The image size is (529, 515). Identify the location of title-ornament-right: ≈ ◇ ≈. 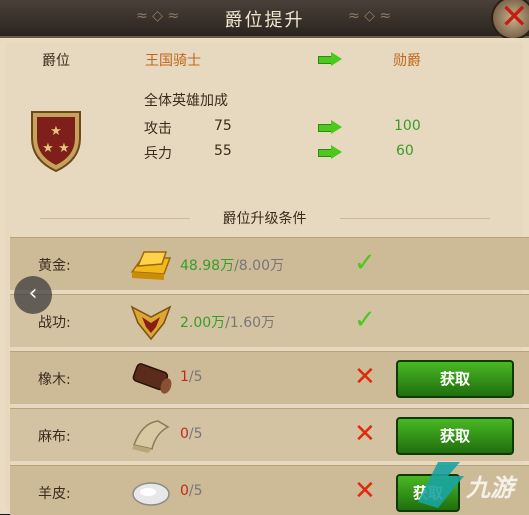
(370, 16).